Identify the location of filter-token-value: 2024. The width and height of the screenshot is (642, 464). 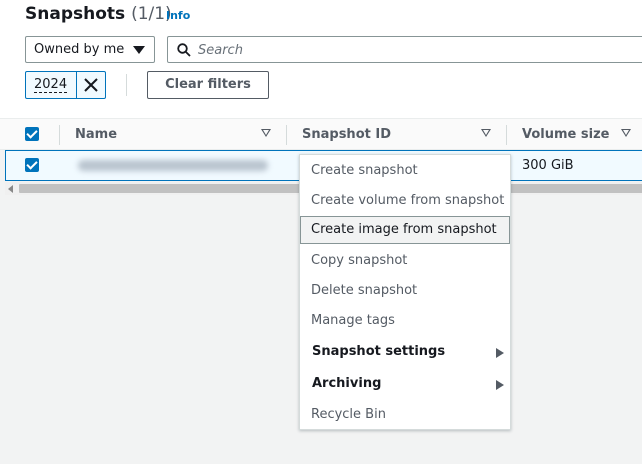
(51, 85).